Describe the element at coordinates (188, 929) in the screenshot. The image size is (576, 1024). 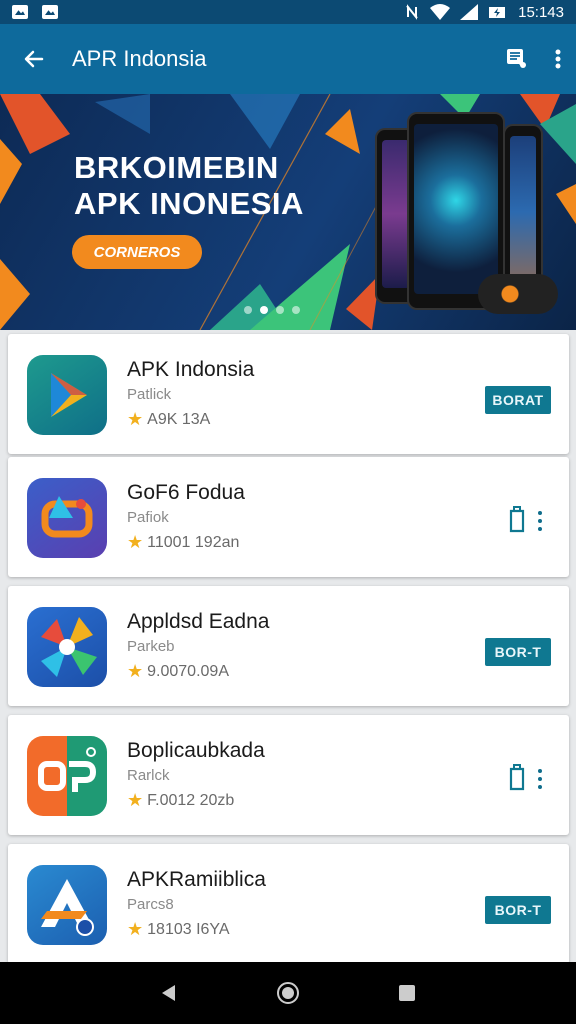
I see `app-rating-value: 18103 I6YA` at that location.